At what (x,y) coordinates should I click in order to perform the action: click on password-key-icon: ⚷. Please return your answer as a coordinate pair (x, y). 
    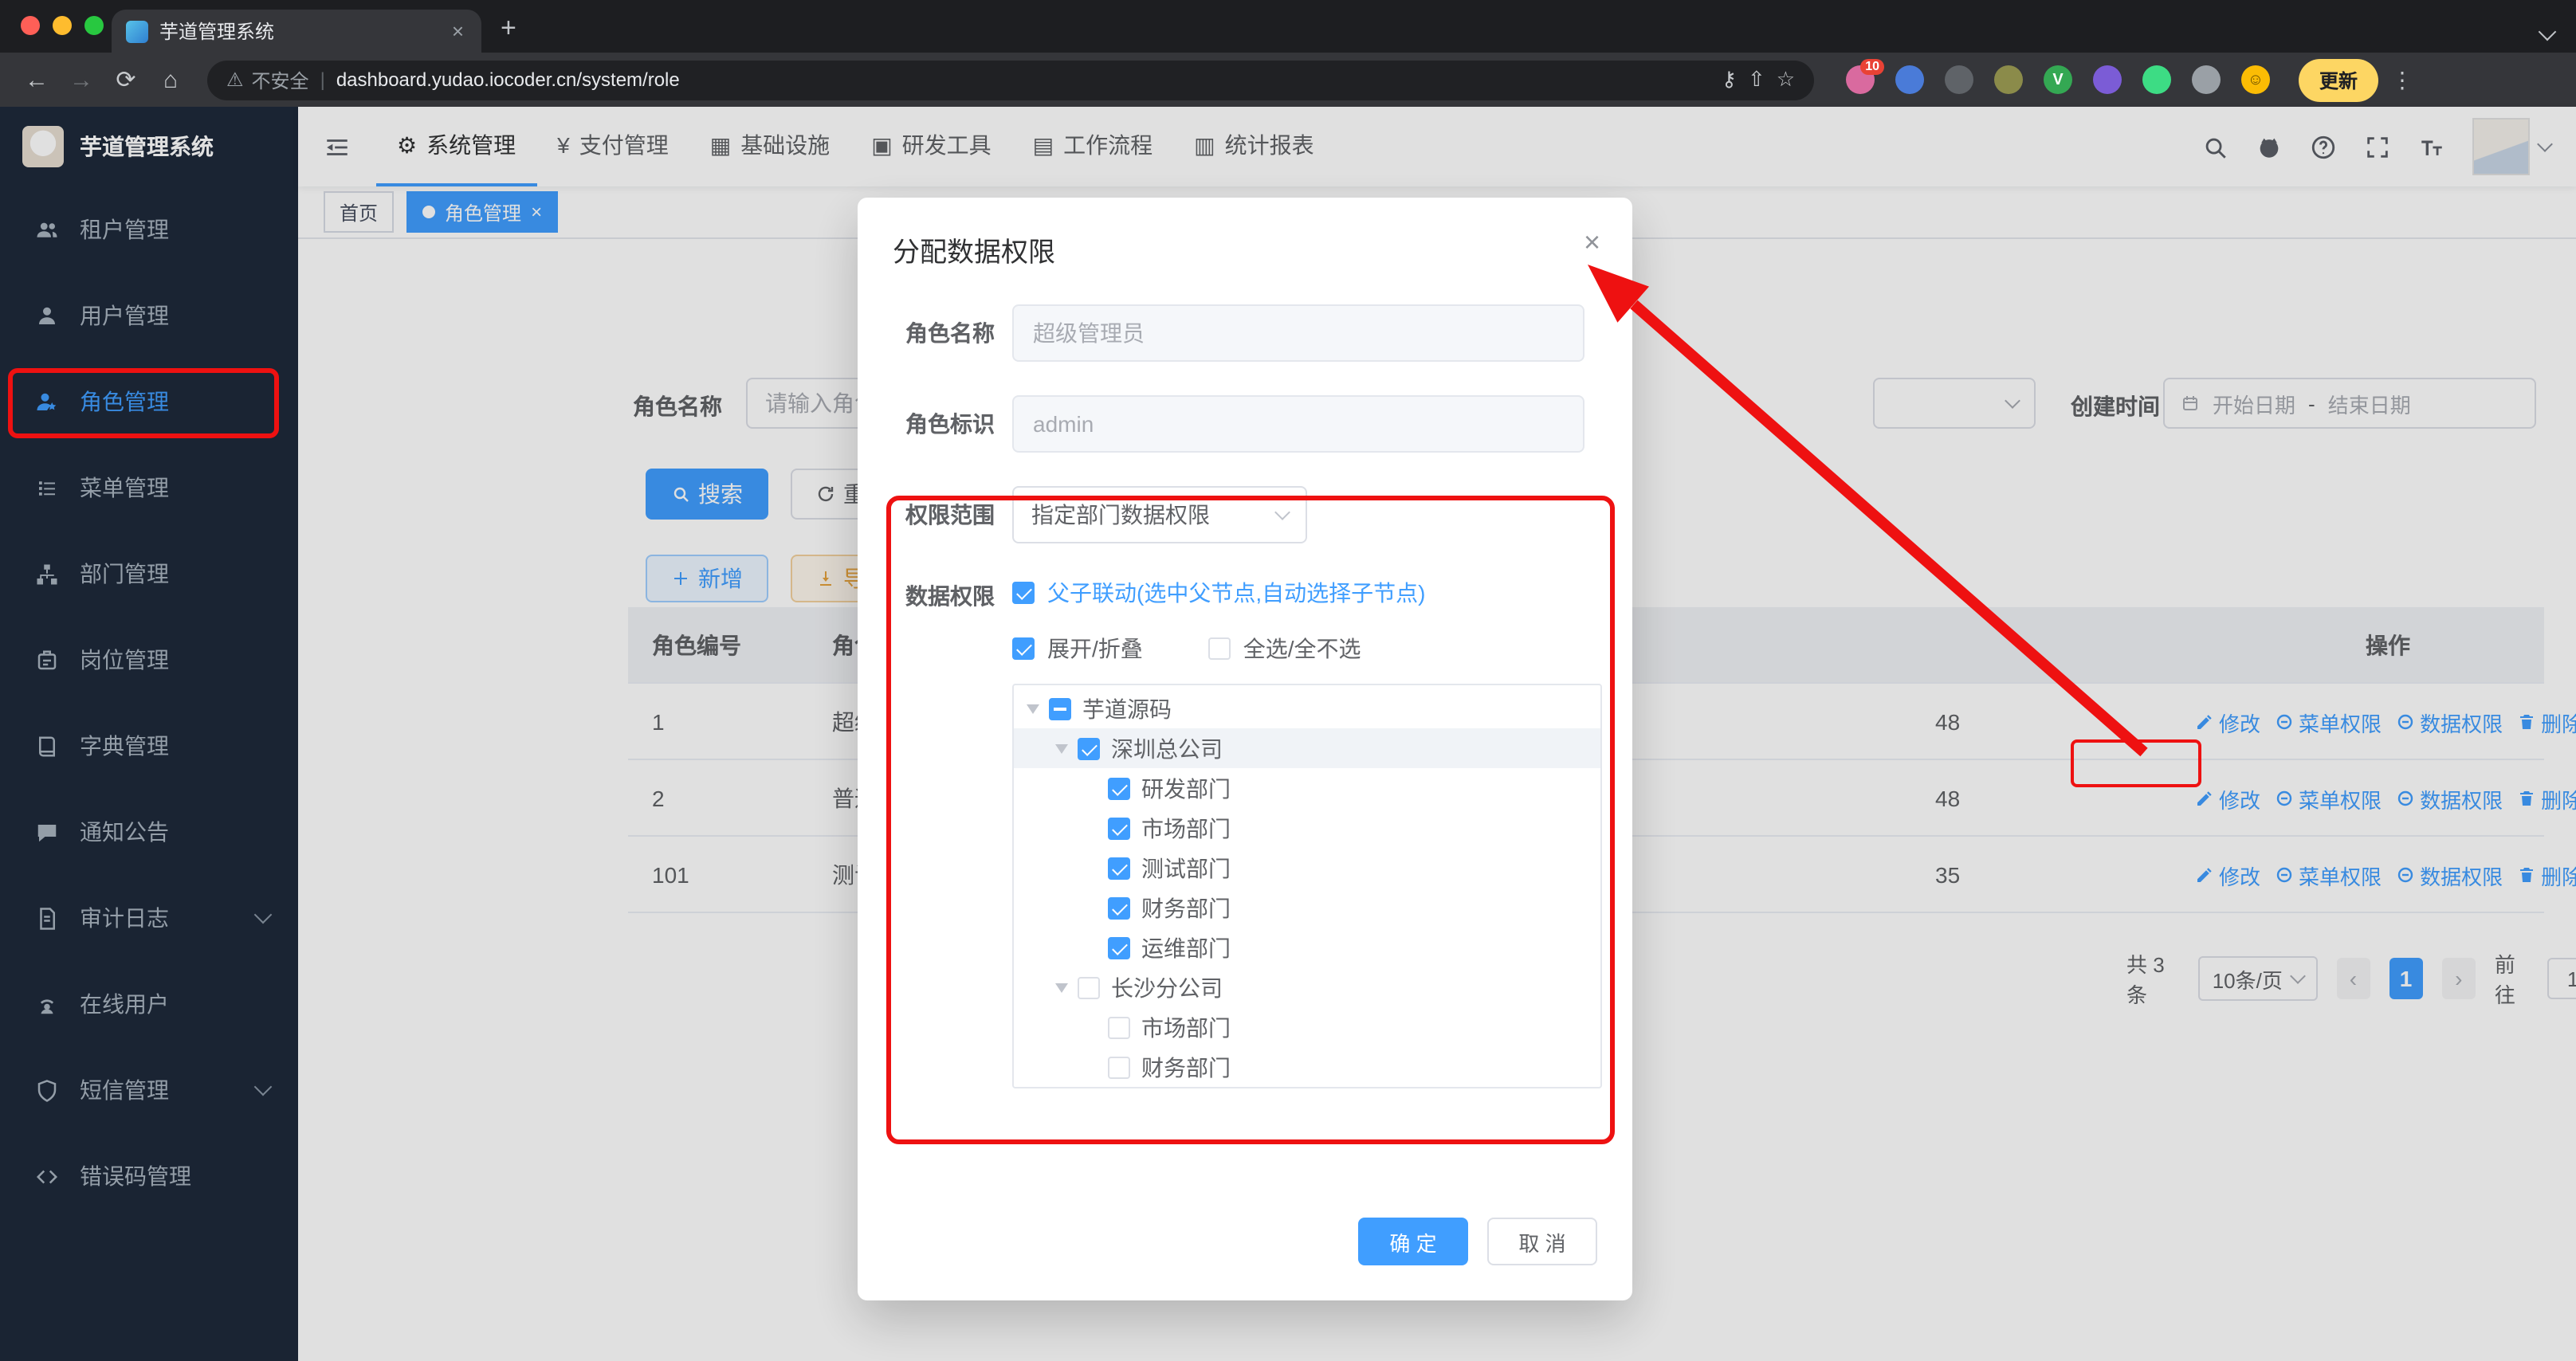
    Looking at the image, I should click on (1729, 79).